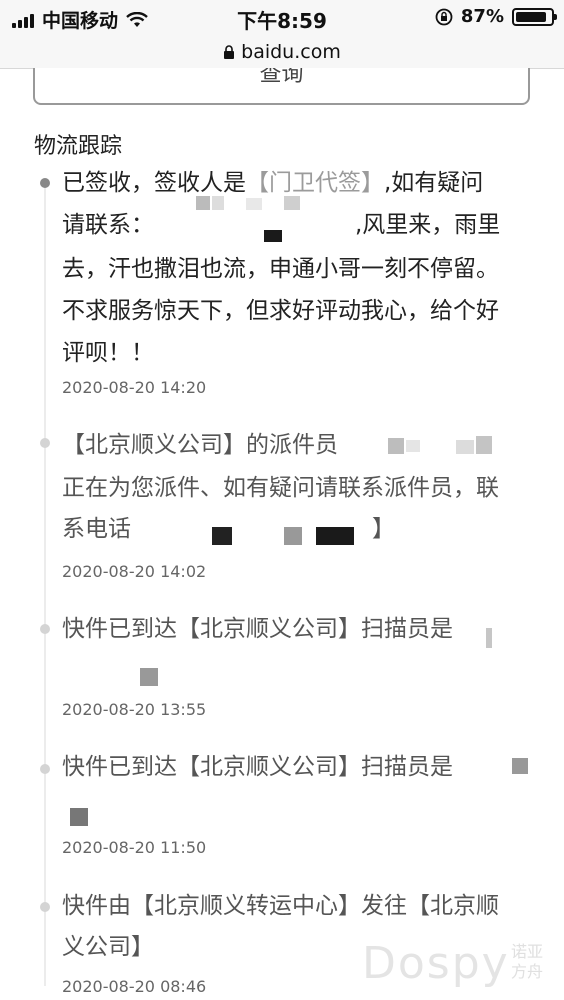 The height and width of the screenshot is (1000, 564). Describe the element at coordinates (229, 52) in the screenshot. I see `lock-icon` at that location.